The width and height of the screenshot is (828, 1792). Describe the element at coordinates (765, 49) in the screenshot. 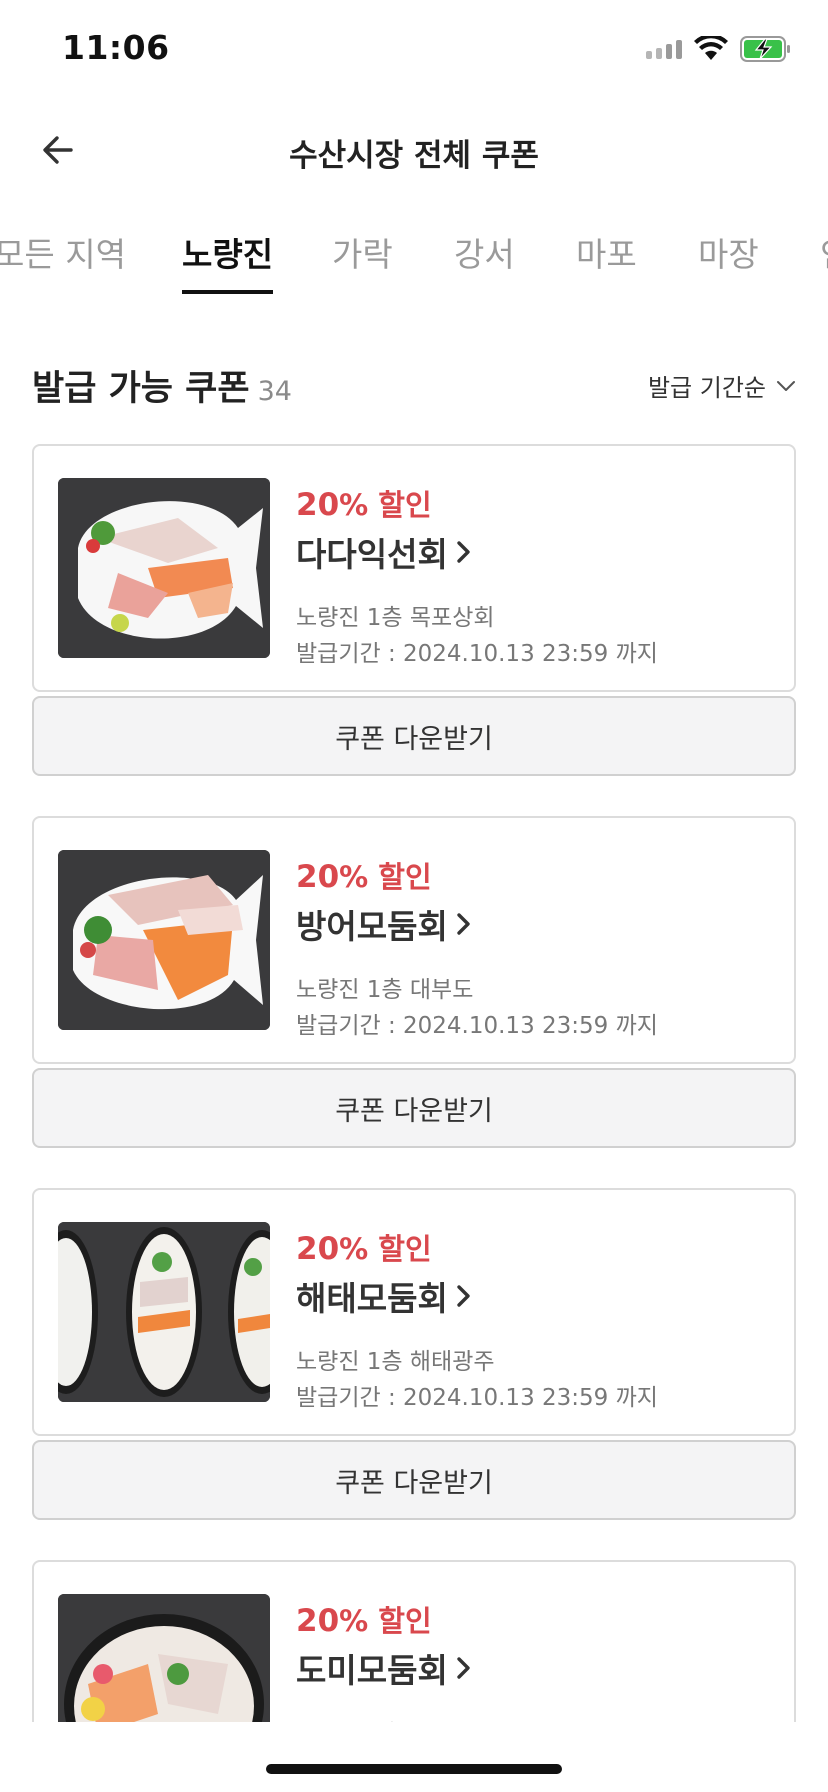

I see `battery-charging-icon` at that location.